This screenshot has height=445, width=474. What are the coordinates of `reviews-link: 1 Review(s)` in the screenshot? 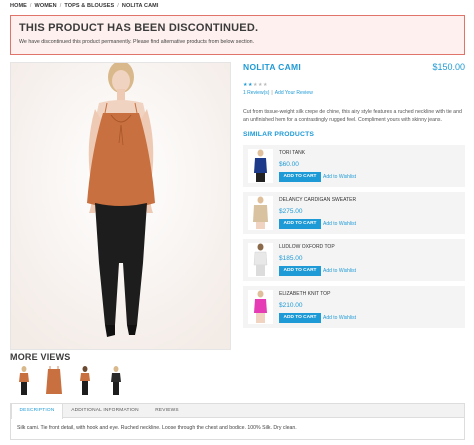 It's located at (256, 93).